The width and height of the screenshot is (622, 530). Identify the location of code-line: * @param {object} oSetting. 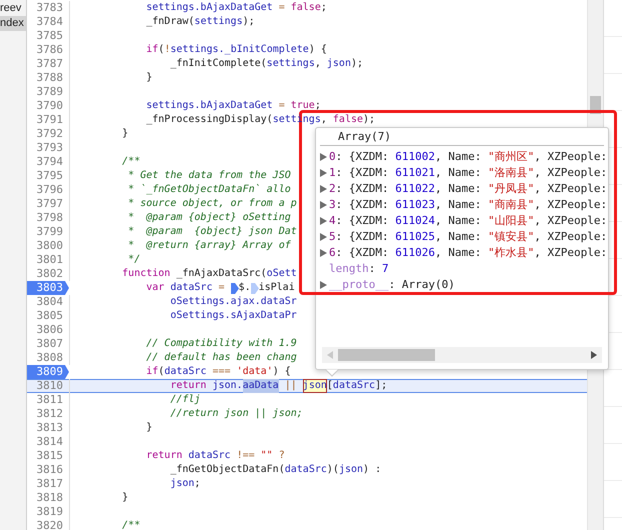
(209, 218).